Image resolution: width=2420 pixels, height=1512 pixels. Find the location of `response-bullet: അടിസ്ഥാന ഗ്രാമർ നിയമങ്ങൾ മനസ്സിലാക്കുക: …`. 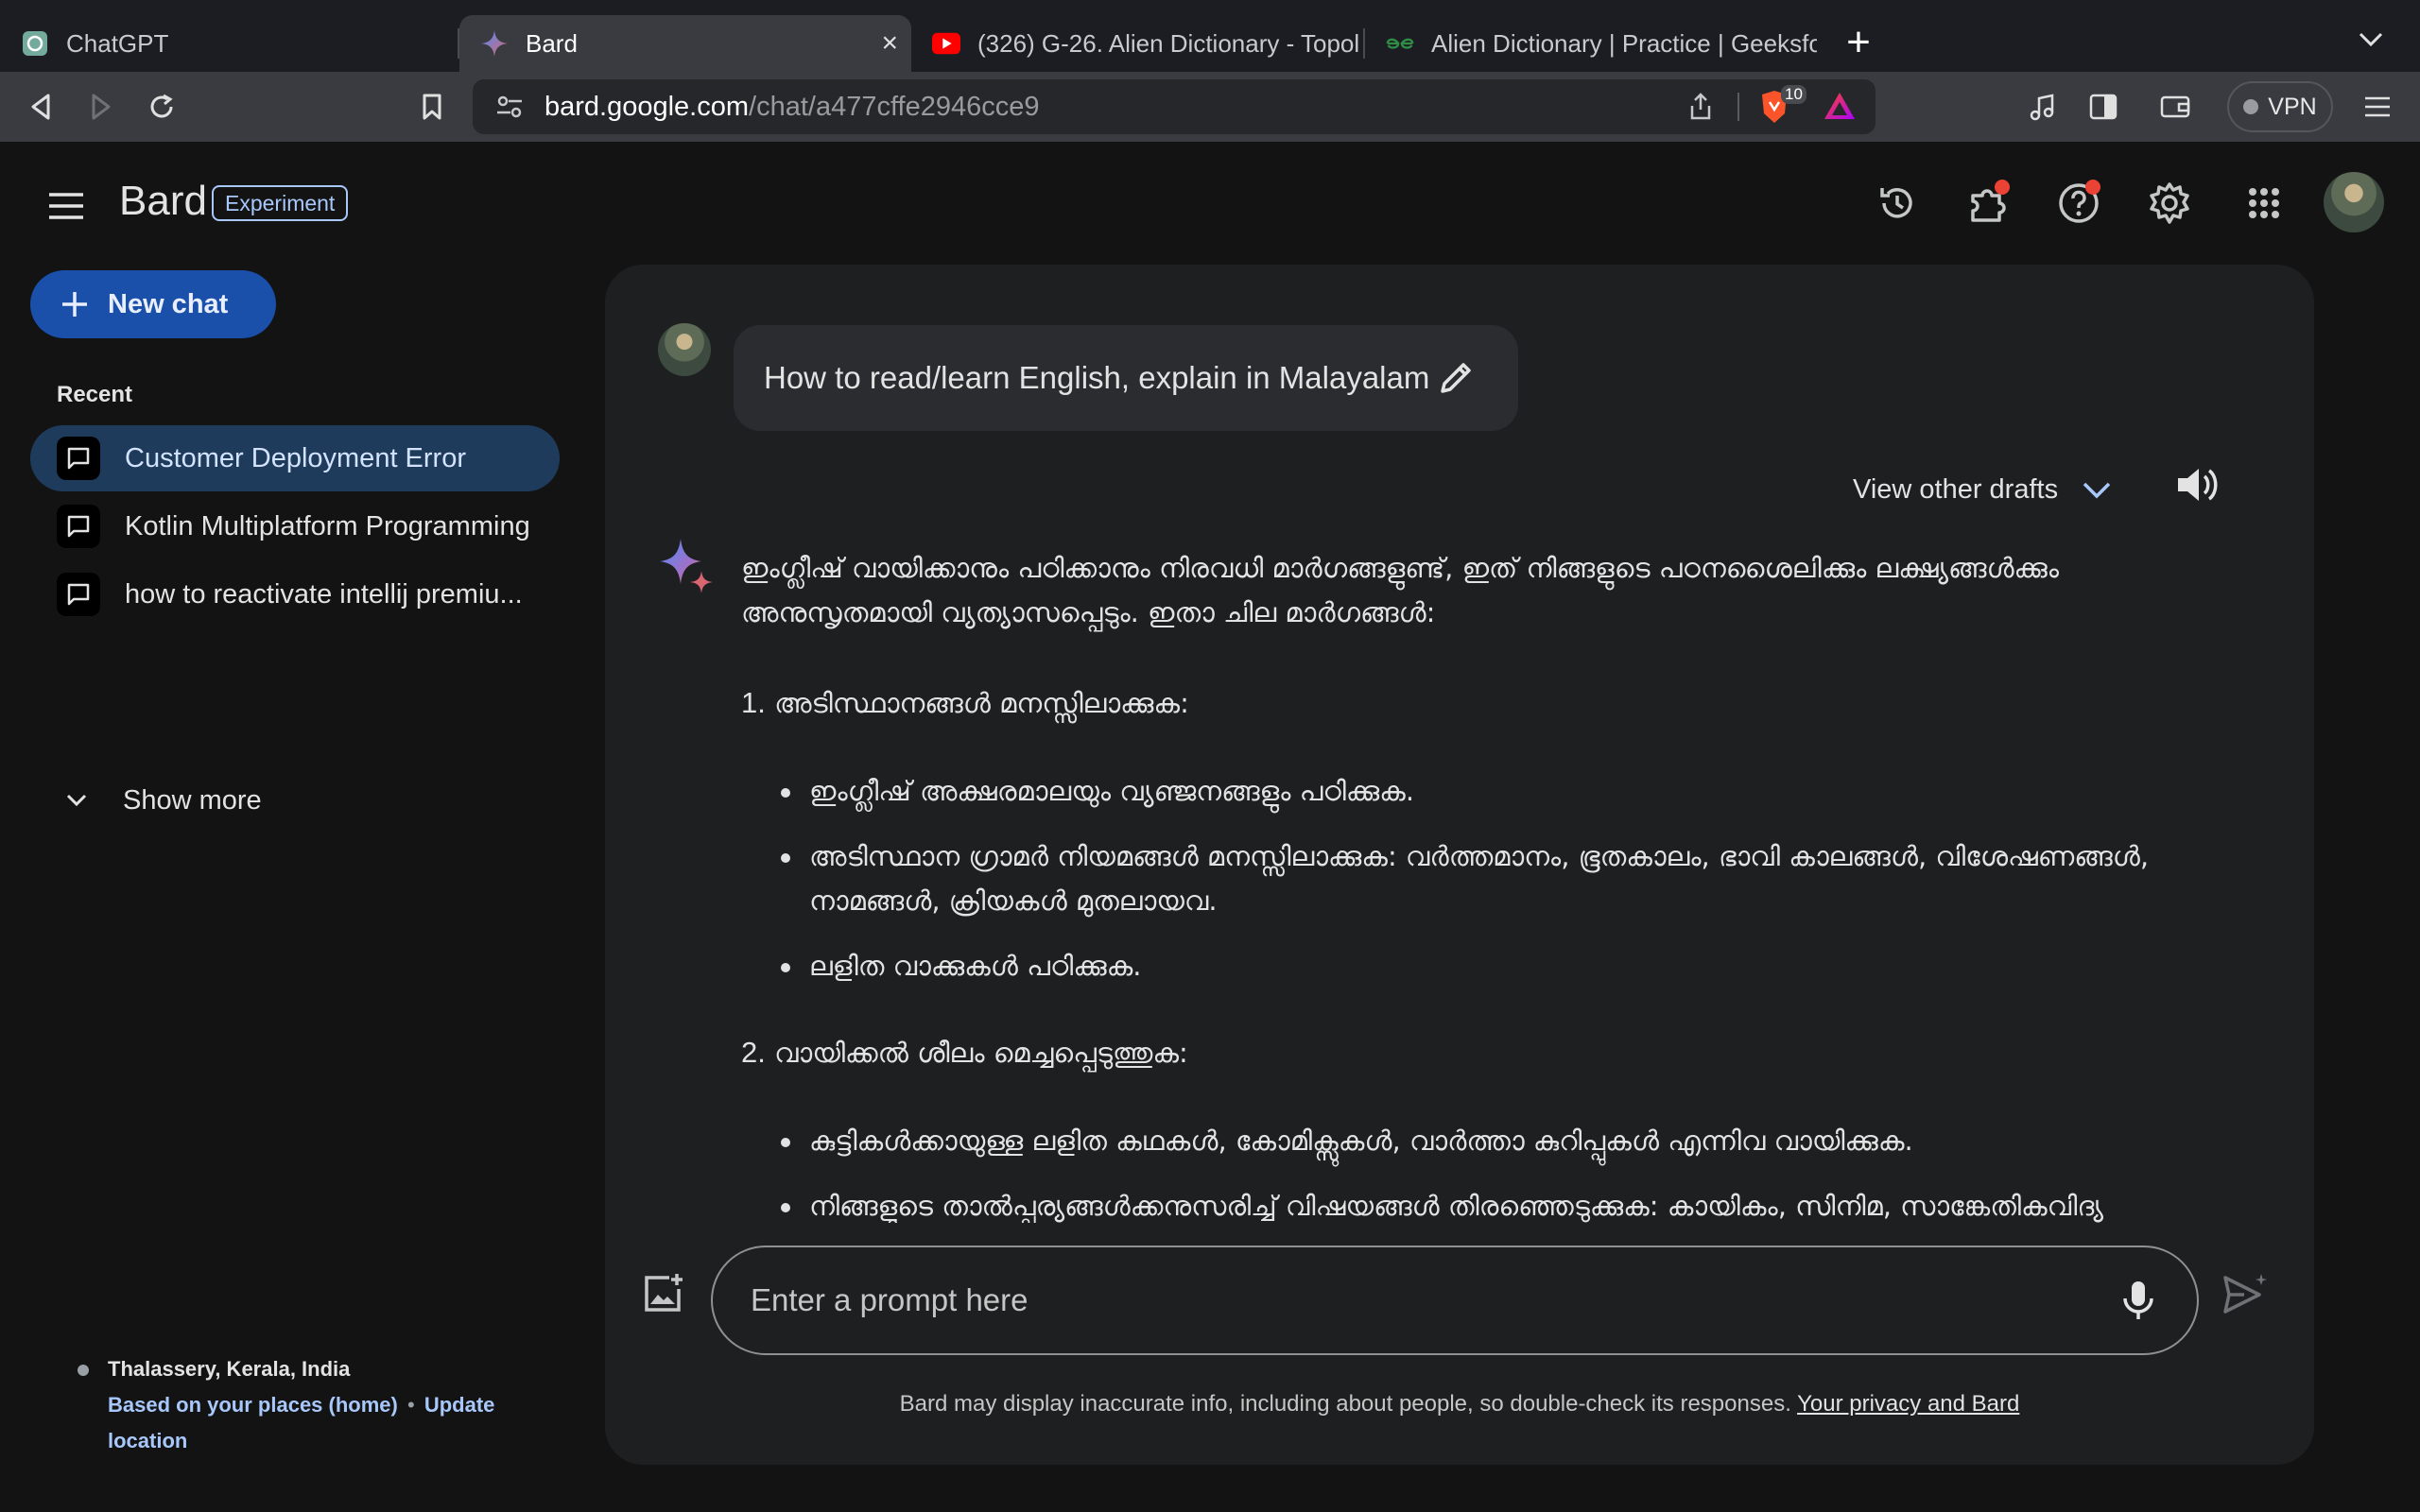

response-bullet: അടിസ്ഥാന ഗ്രാമർ നിയമങ്ങൾ മനസ്സിലാക്കുക: … is located at coordinates (1469, 878).